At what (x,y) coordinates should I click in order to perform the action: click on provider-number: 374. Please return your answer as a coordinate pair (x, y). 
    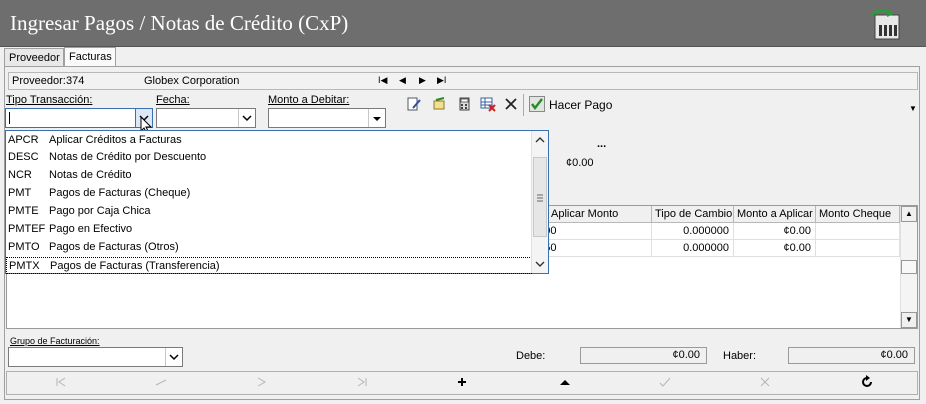
    Looking at the image, I should click on (75, 81).